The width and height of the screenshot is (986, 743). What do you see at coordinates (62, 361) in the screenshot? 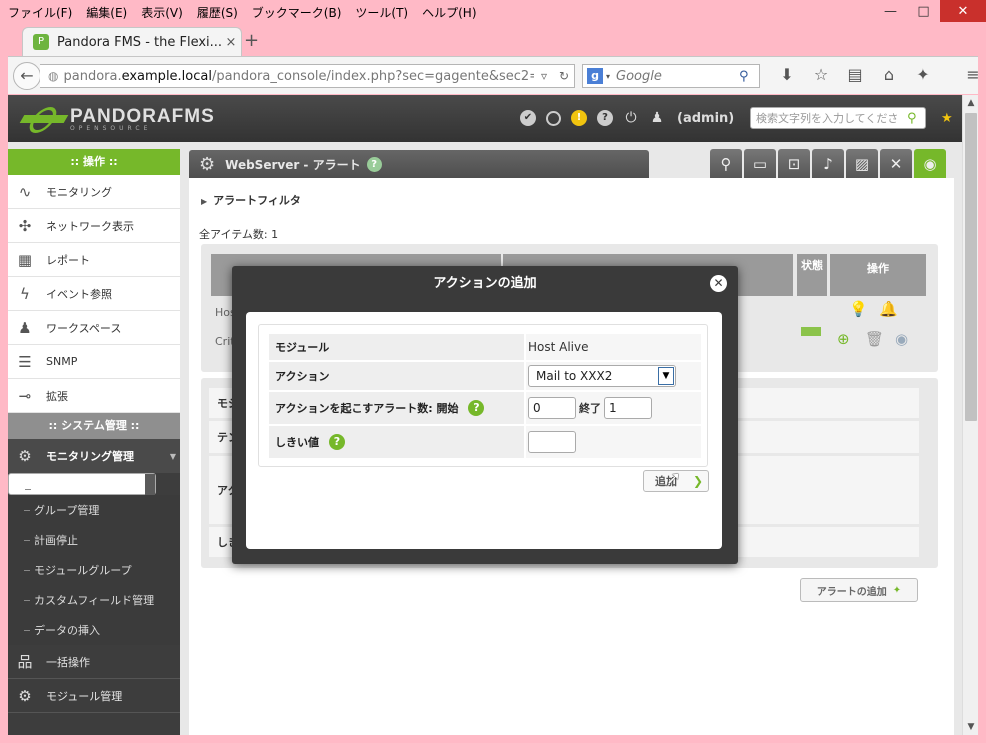
I see `sidebar-item-label: SNMP` at bounding box center [62, 361].